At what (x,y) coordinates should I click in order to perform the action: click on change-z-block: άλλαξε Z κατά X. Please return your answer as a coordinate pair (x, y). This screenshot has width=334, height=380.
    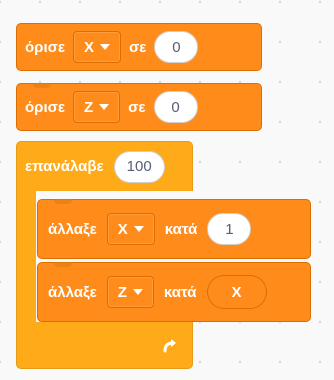
    Looking at the image, I should click on (174, 292).